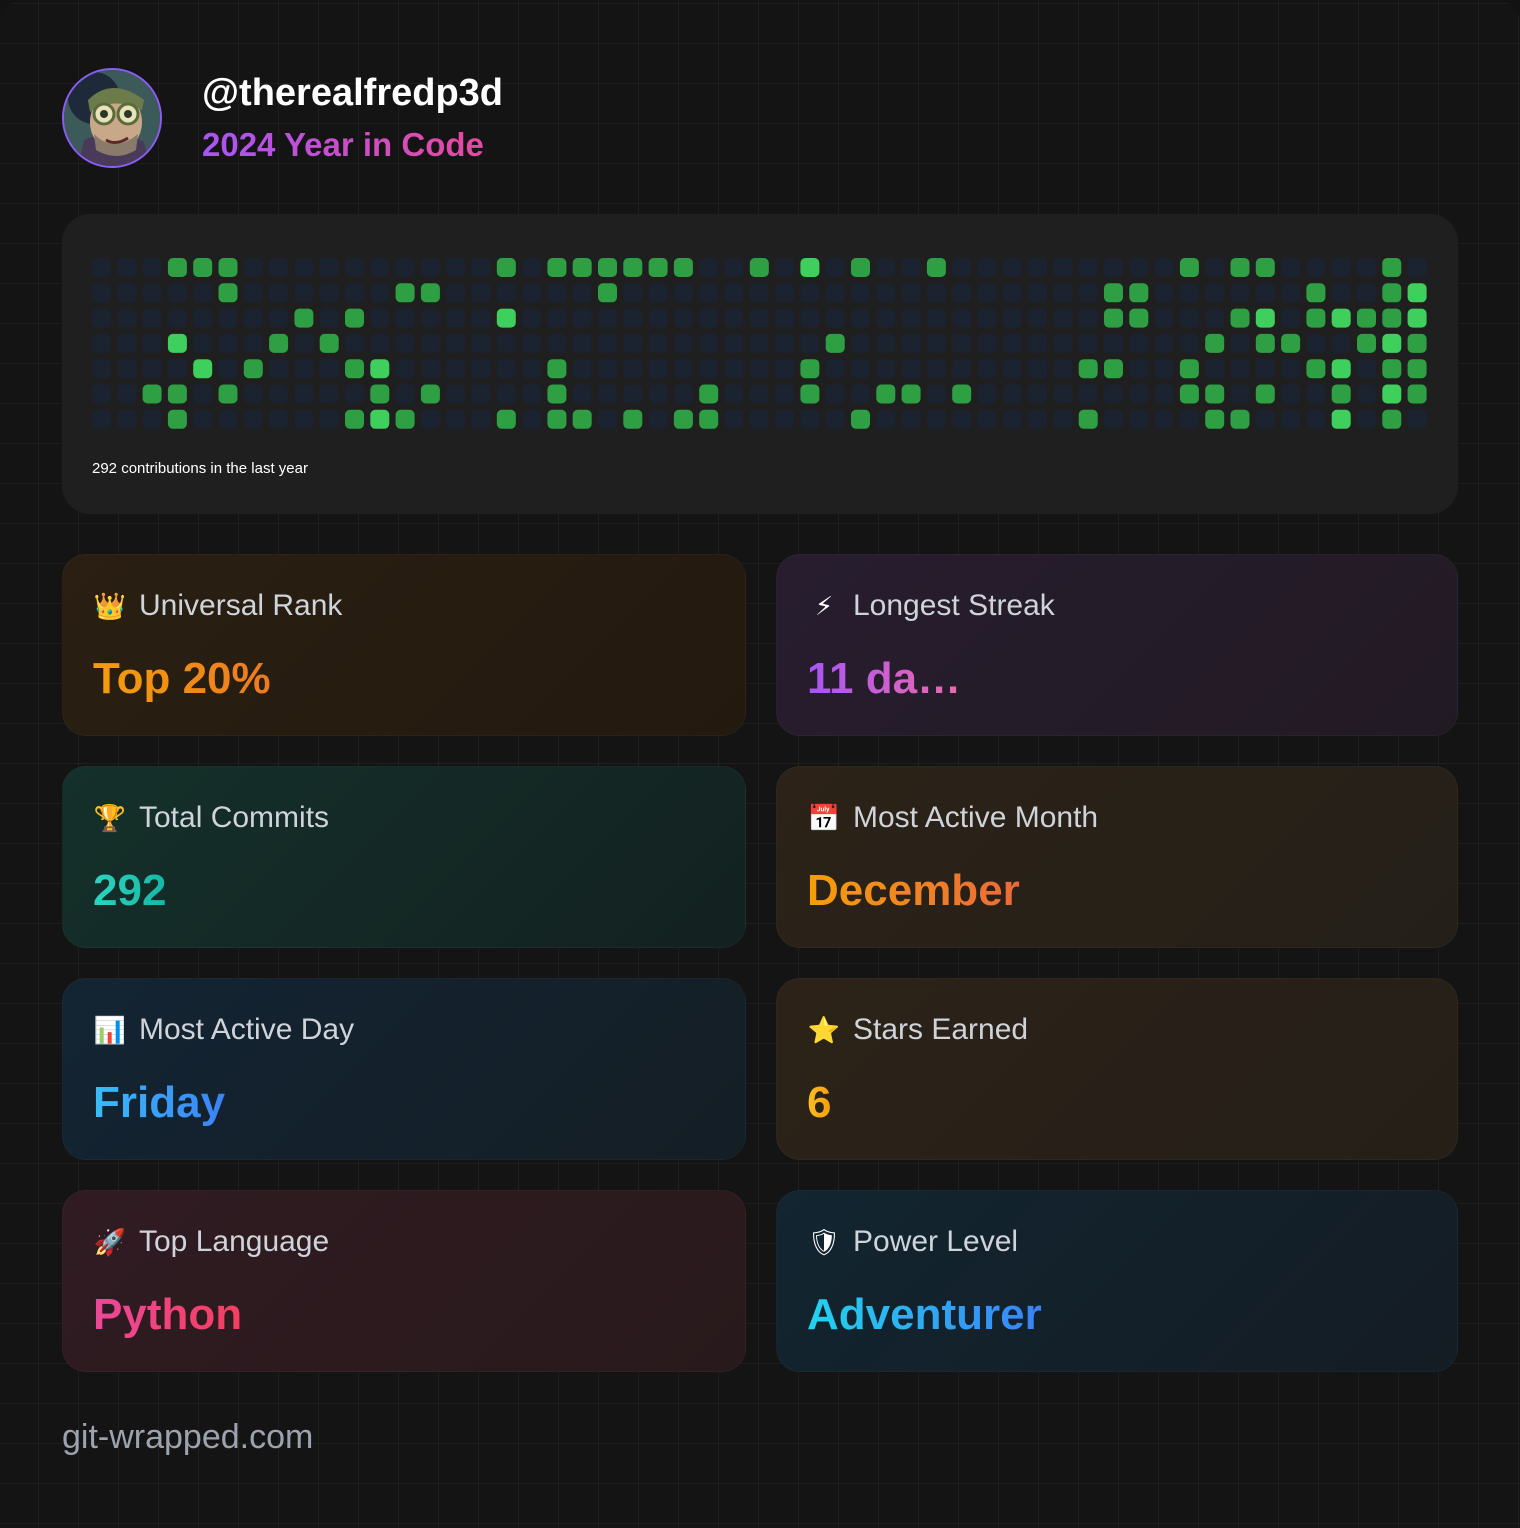  Describe the element at coordinates (187, 1437) in the screenshot. I see `footer-link: git-wrapped.com` at that location.